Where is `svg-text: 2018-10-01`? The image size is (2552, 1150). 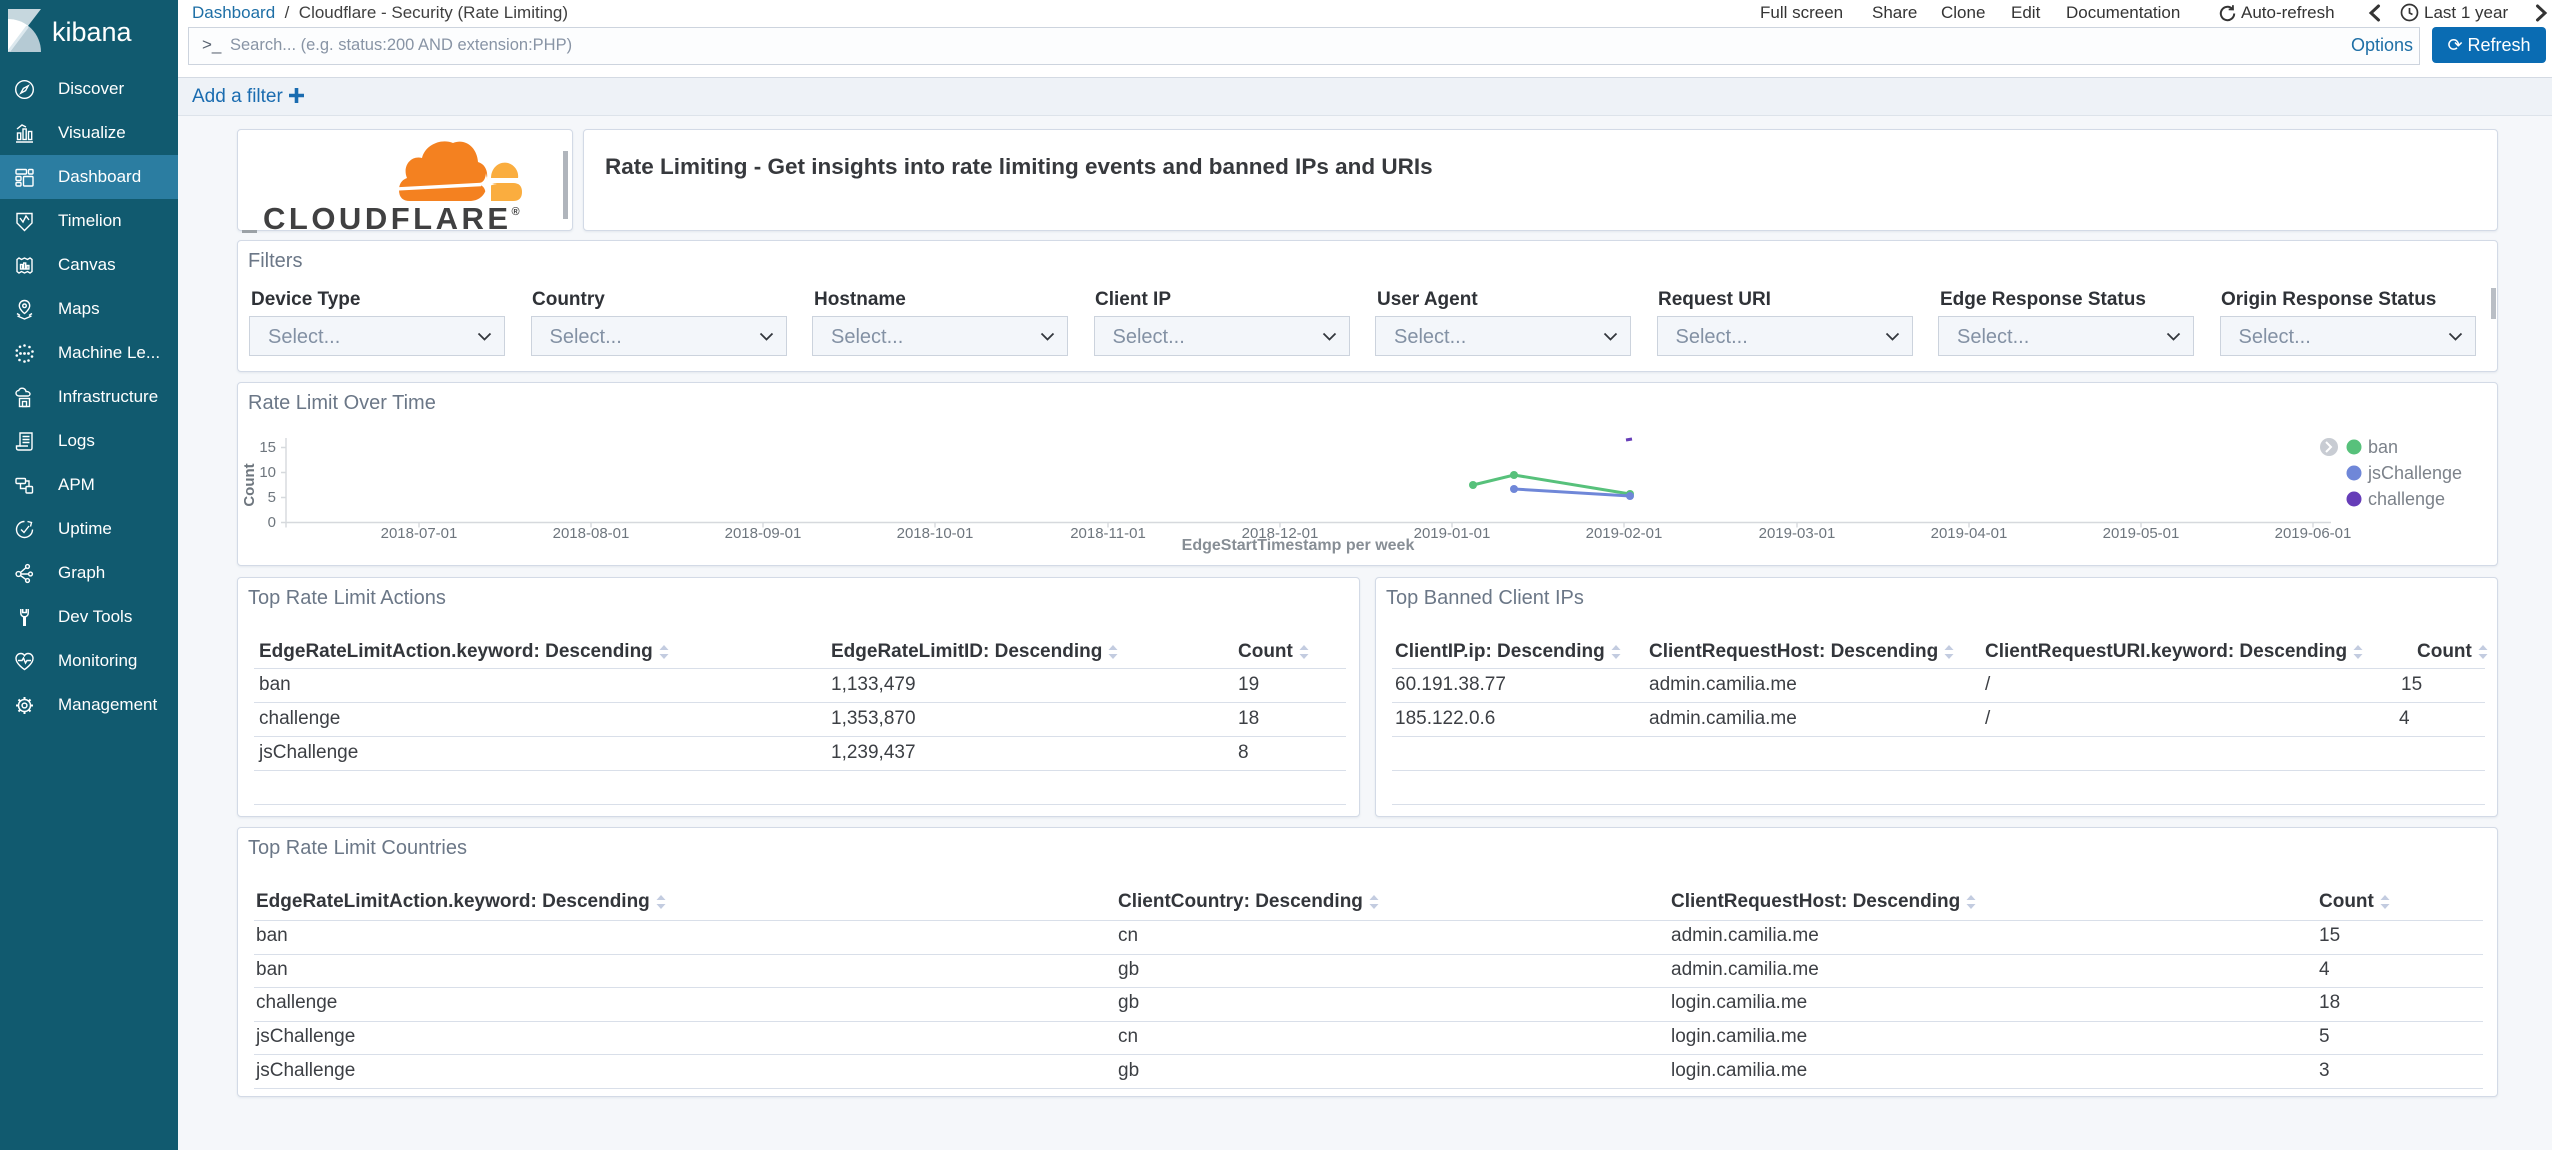
svg-text: 2018-10-01 is located at coordinates (935, 533).